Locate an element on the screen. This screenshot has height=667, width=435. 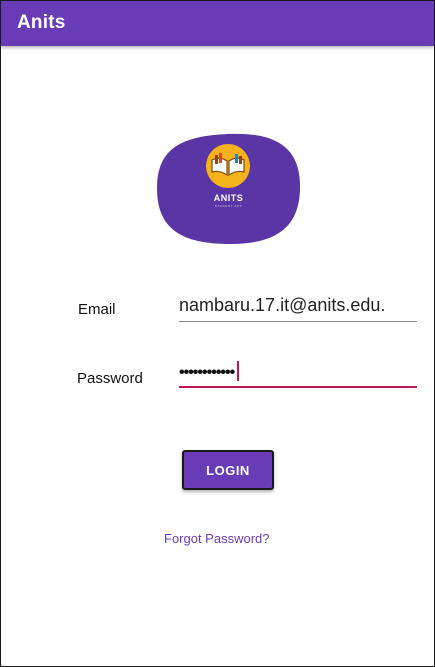
login-button: LOGIN is located at coordinates (228, 470).